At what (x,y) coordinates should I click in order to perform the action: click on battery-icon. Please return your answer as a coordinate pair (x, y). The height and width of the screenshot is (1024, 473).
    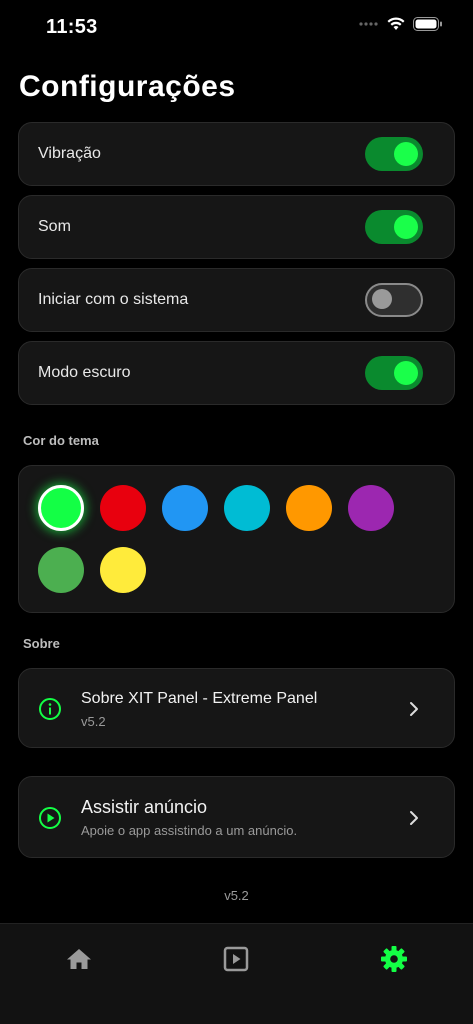
    Looking at the image, I should click on (427, 24).